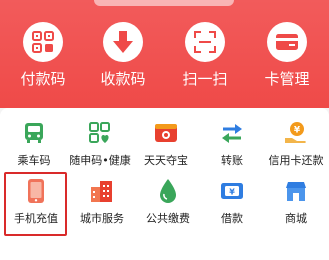 This screenshot has height=260, width=329. I want to click on service-label: 借款, so click(232, 218).